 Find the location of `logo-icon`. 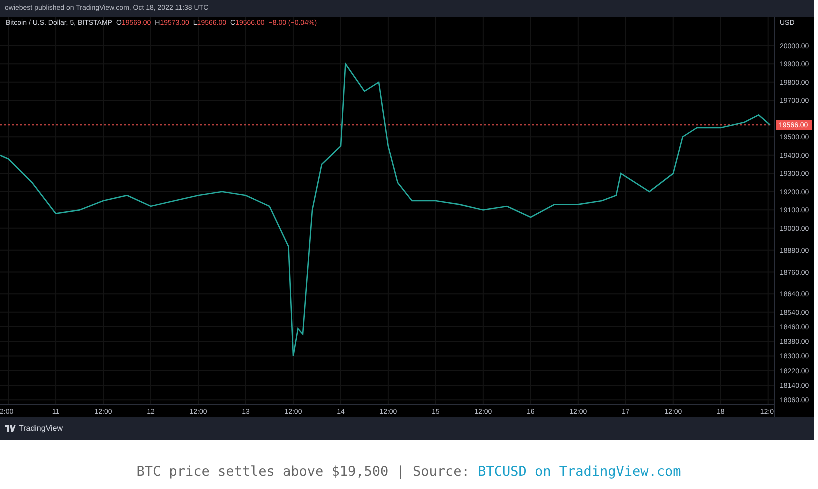

logo-icon is located at coordinates (10, 428).